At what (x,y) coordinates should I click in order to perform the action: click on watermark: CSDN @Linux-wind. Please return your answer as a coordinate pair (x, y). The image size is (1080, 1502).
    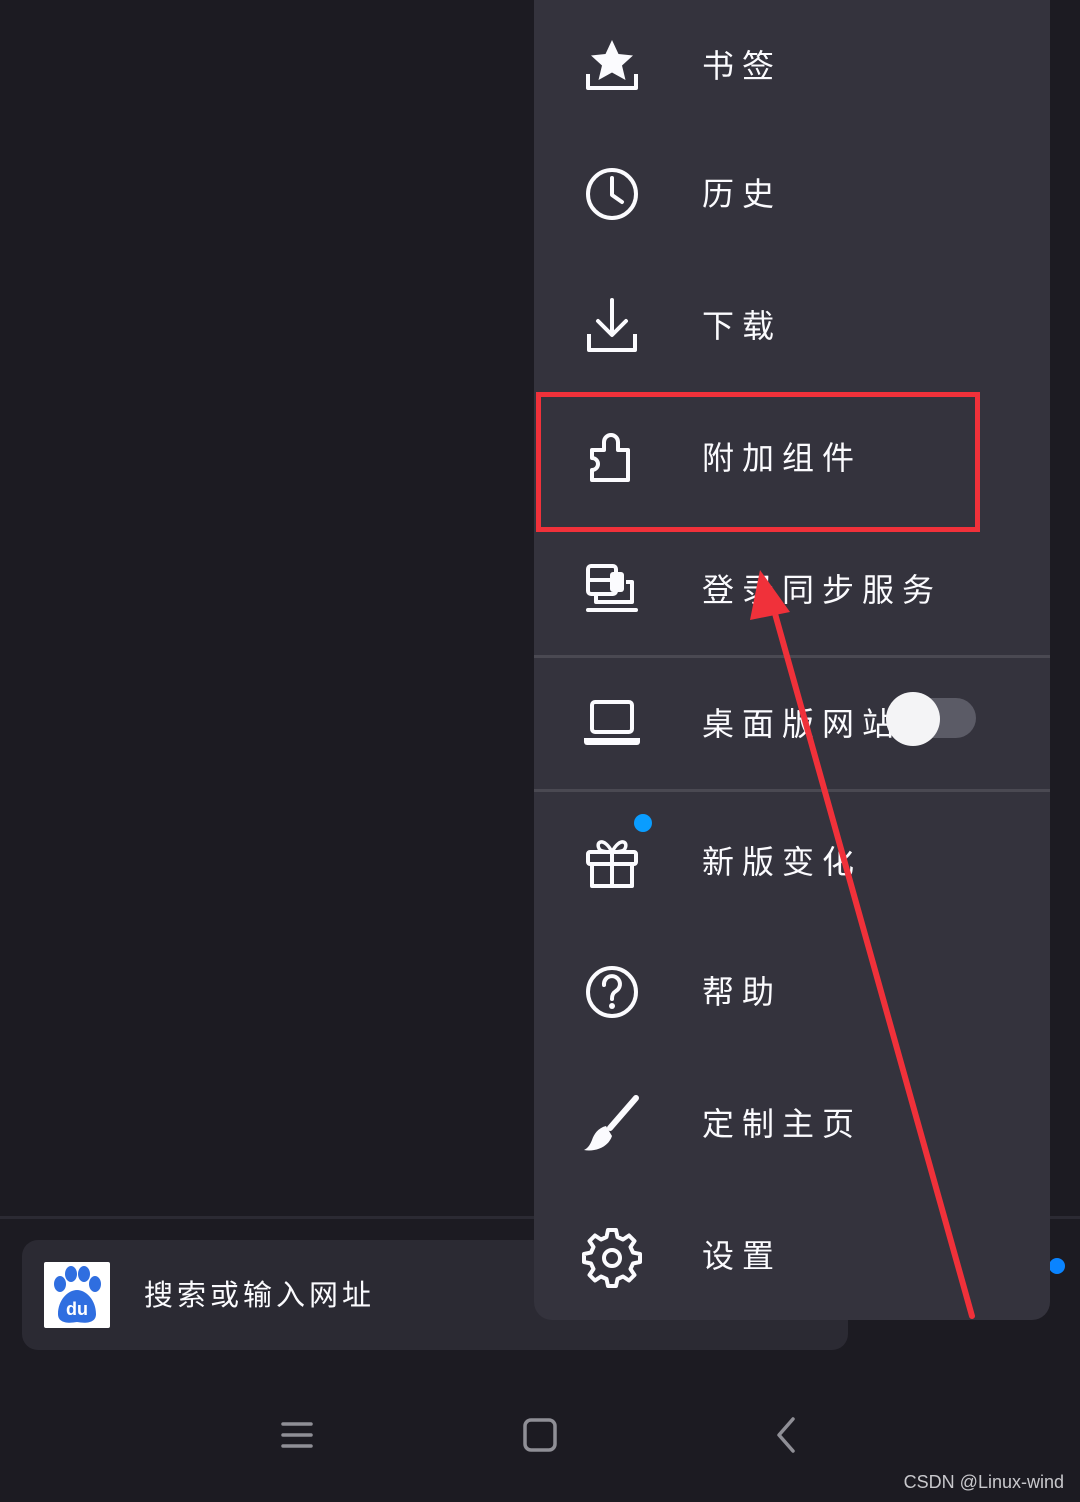
    Looking at the image, I should click on (983, 1482).